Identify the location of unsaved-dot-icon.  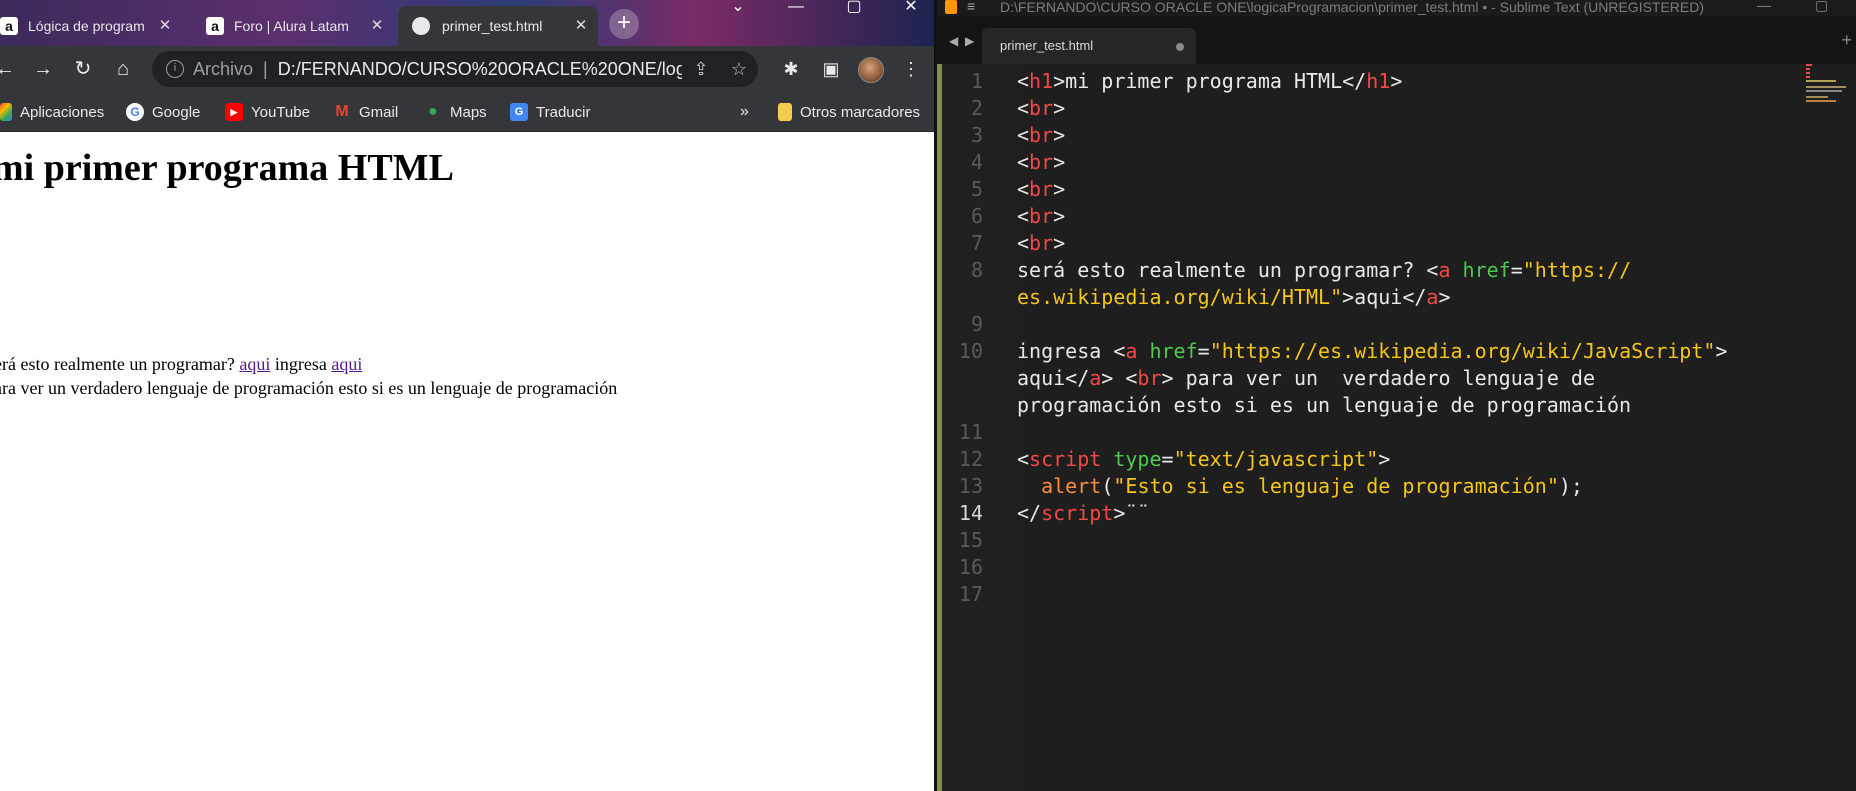
(1180, 47).